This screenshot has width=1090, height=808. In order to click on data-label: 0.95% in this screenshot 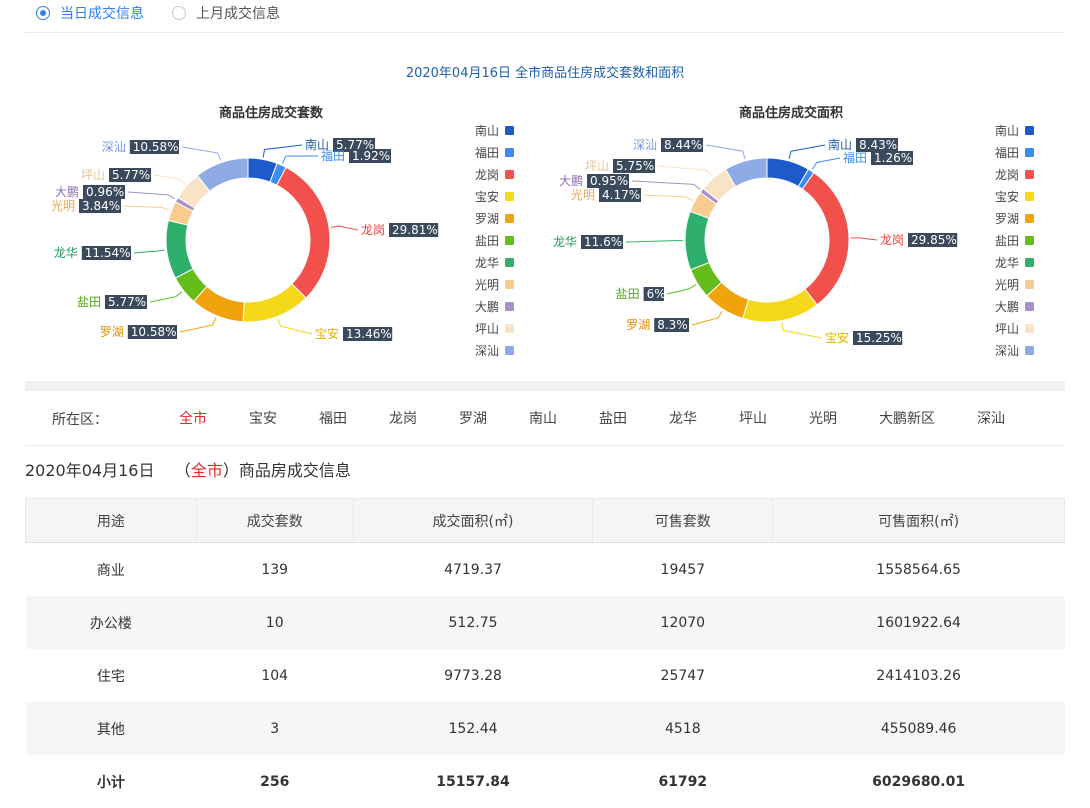, I will do `click(609, 181)`.